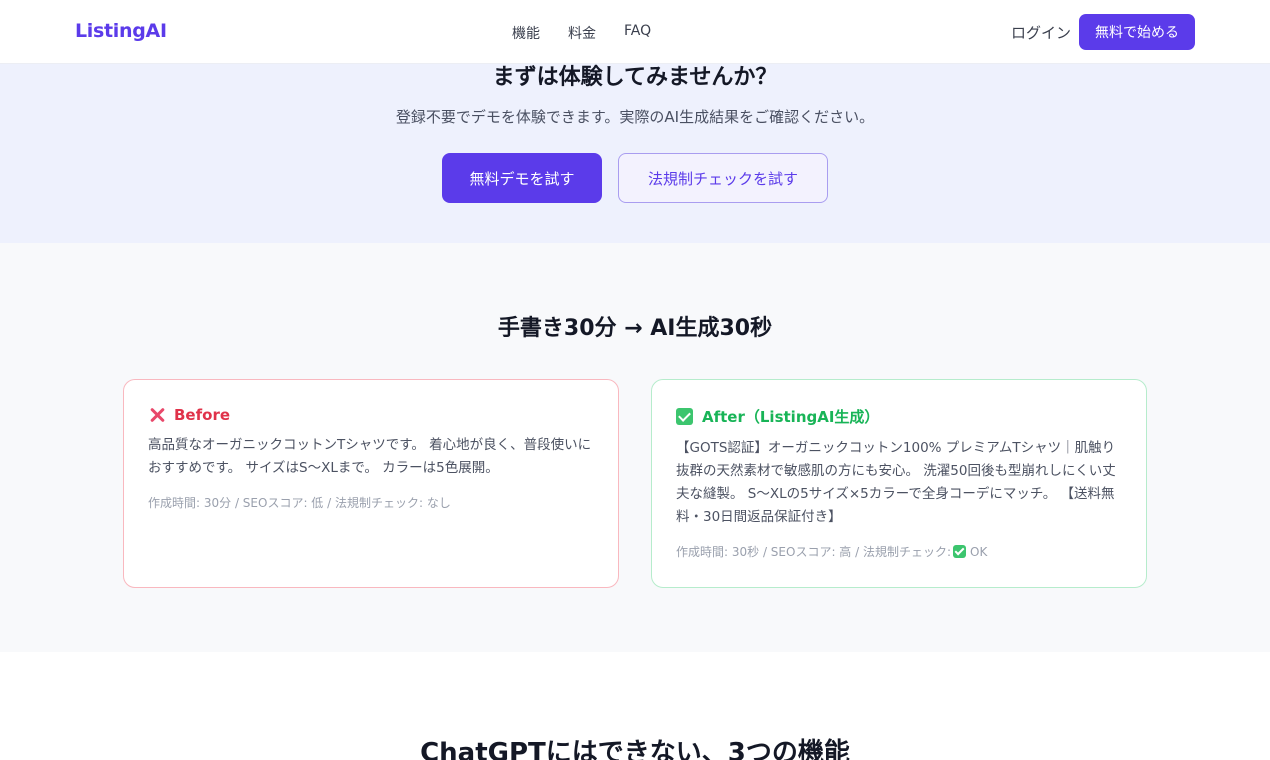  What do you see at coordinates (582, 33) in the screenshot?
I see `nav-item-pricing: 料金` at bounding box center [582, 33].